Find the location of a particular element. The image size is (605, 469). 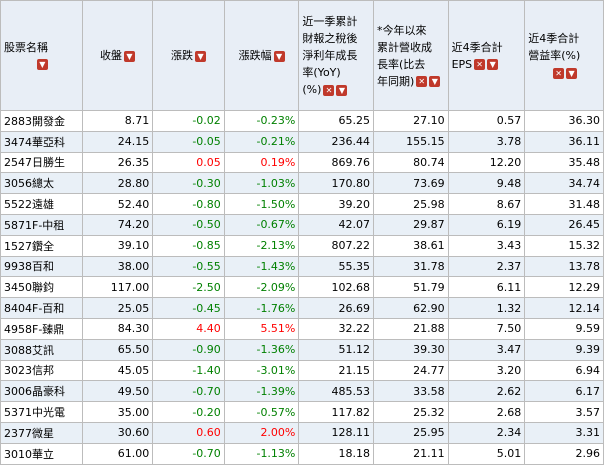

col-header-growth-line1: 近一季累計 is located at coordinates (330, 21).